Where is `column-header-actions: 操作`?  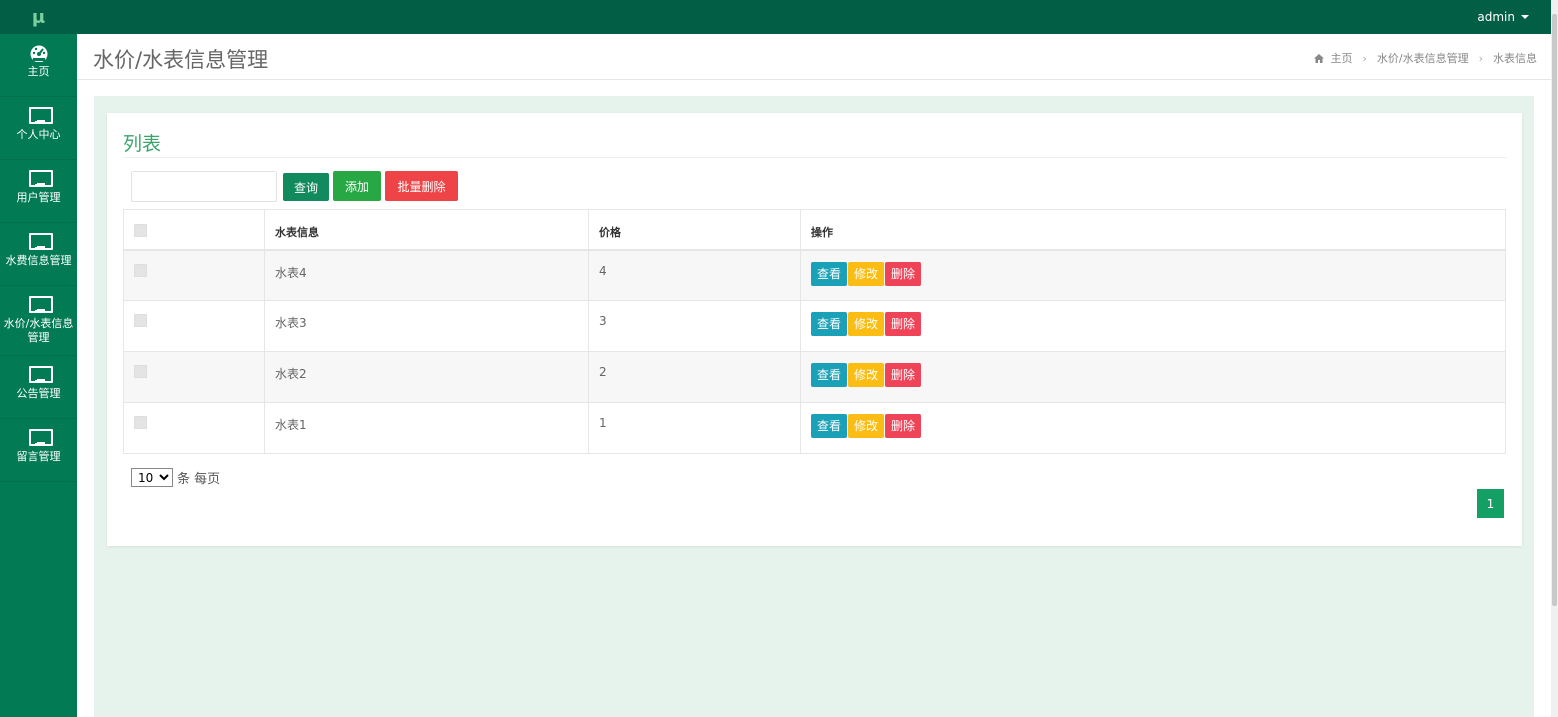 column-header-actions: 操作 is located at coordinates (1153, 230).